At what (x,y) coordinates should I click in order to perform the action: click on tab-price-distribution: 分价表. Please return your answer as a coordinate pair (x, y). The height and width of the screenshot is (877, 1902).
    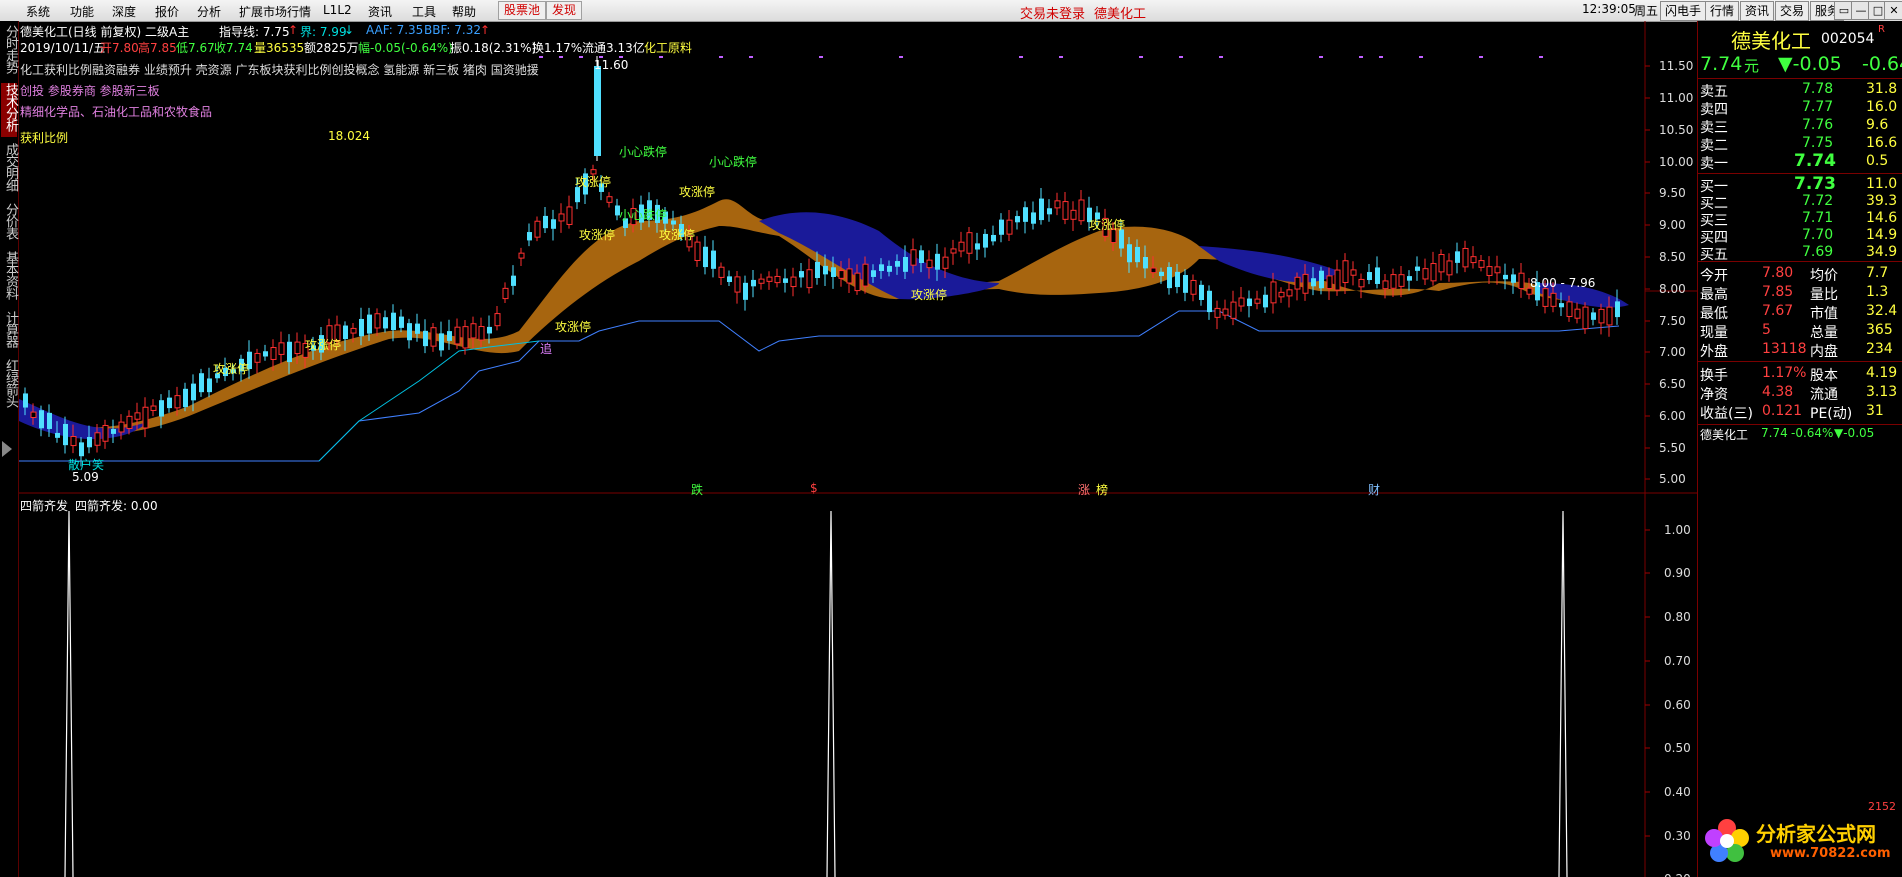
    Looking at the image, I should click on (9, 224).